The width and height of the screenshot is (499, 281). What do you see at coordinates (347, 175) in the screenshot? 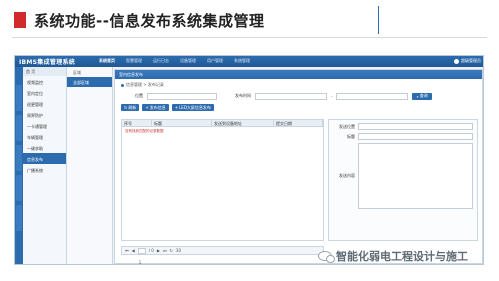
I see `content-label: 发送内容` at bounding box center [347, 175].